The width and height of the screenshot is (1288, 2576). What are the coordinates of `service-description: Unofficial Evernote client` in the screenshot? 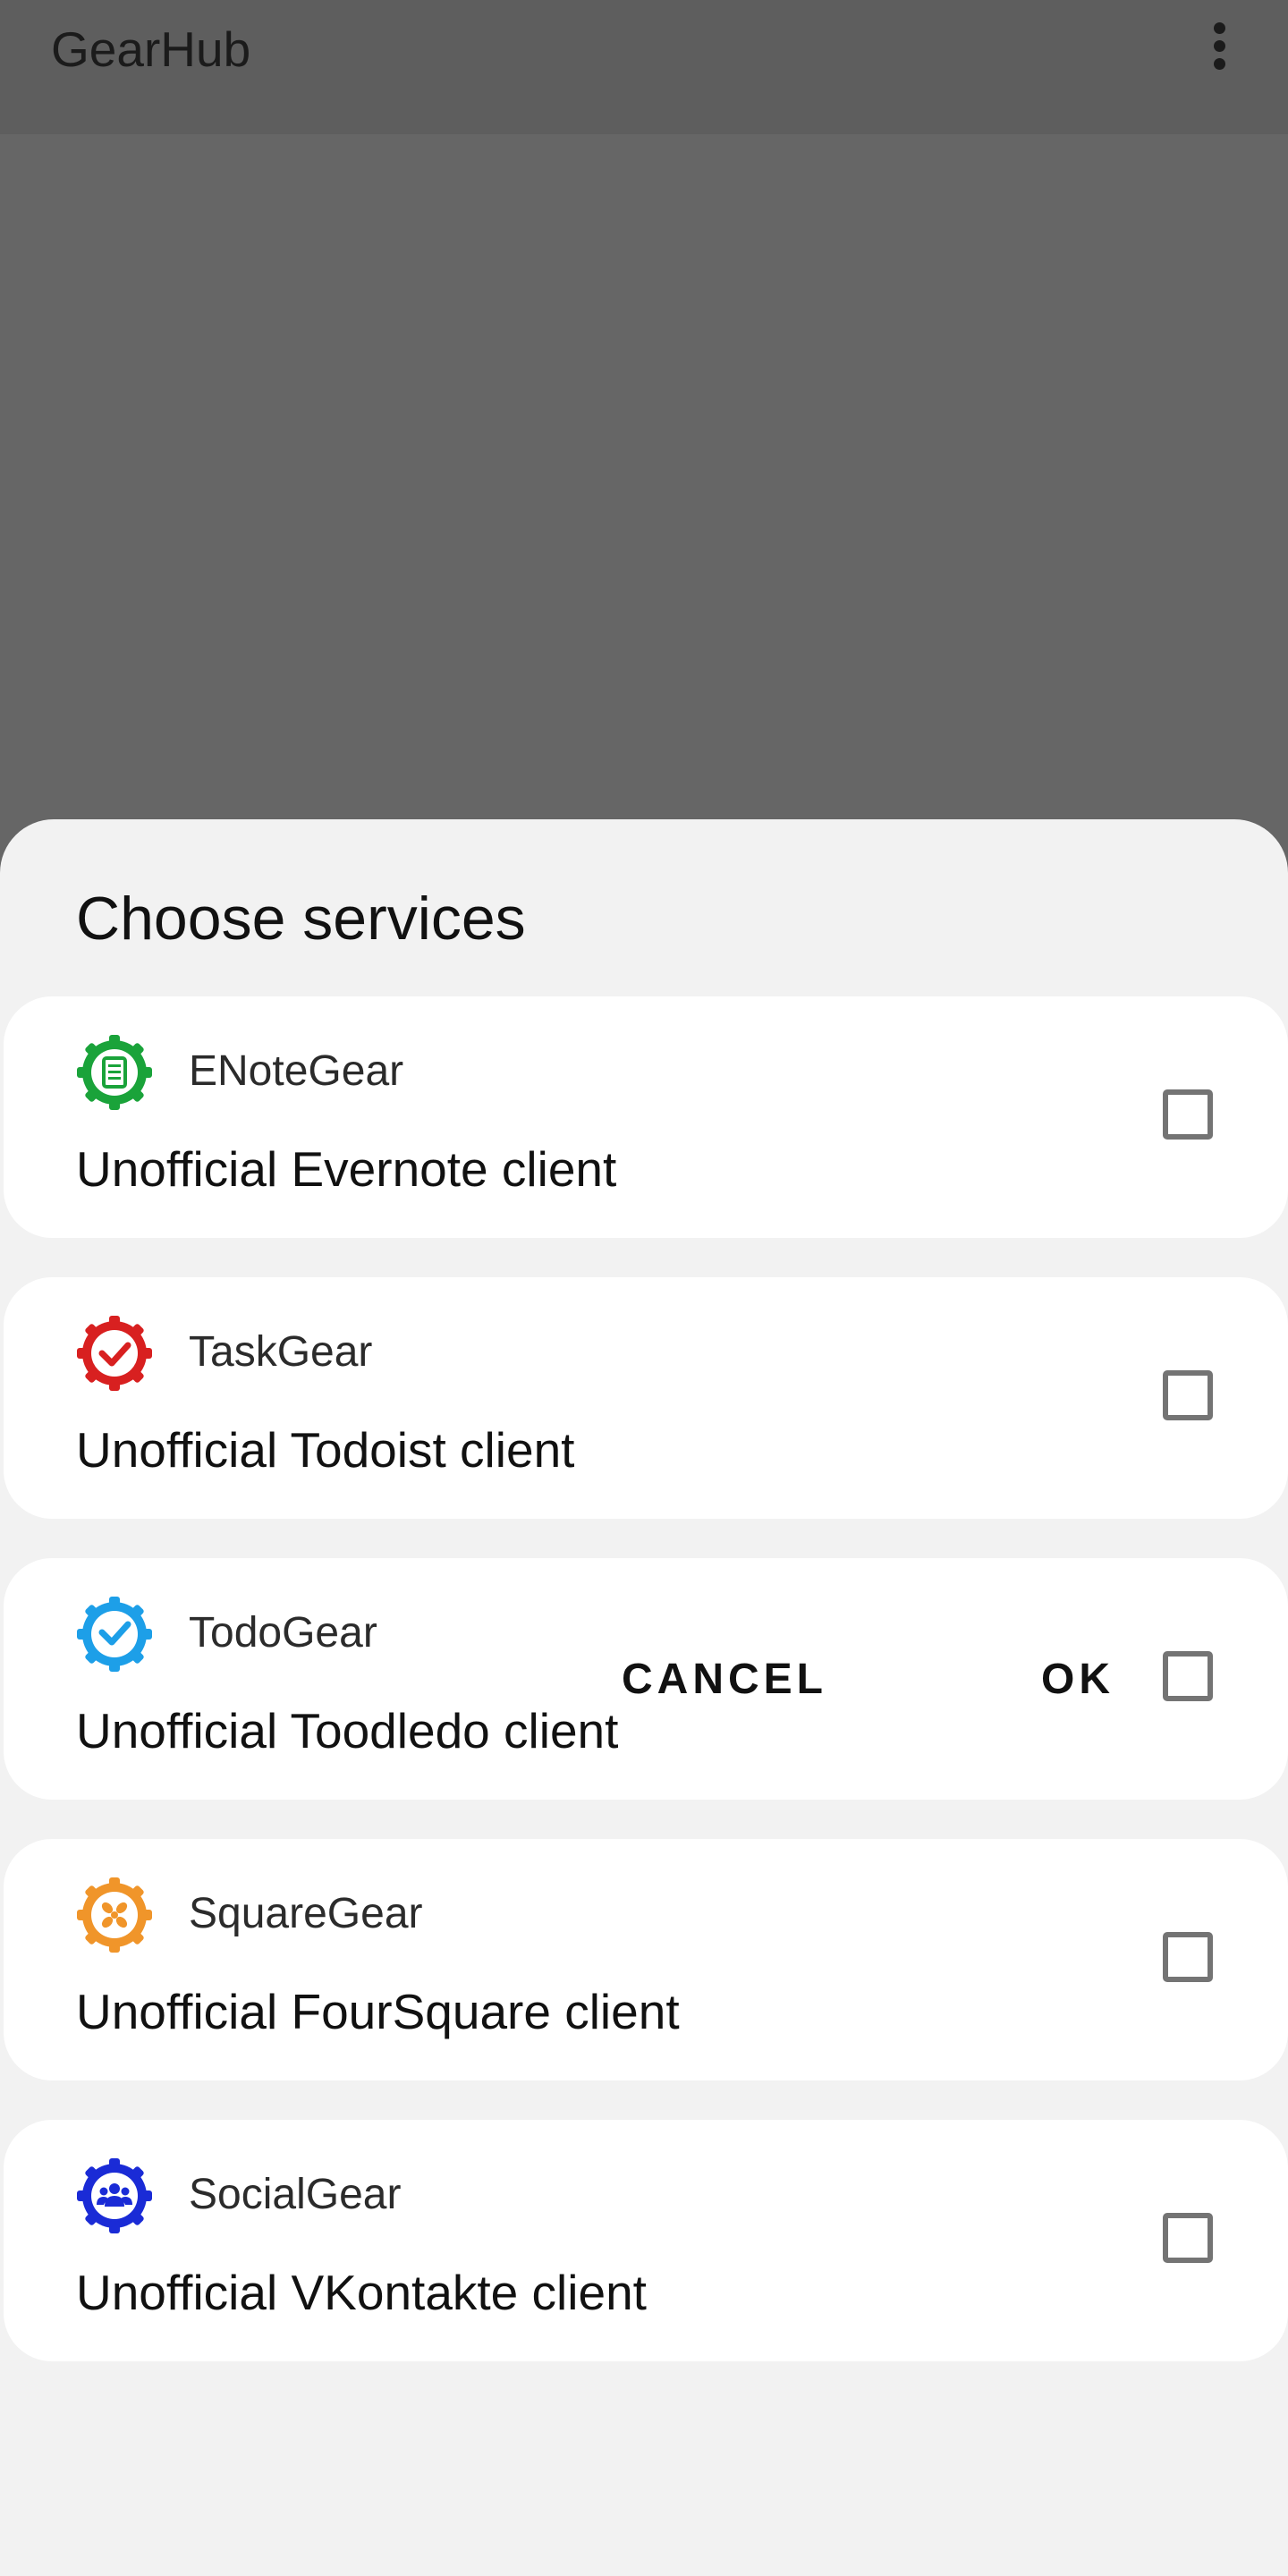 It's located at (346, 1169).